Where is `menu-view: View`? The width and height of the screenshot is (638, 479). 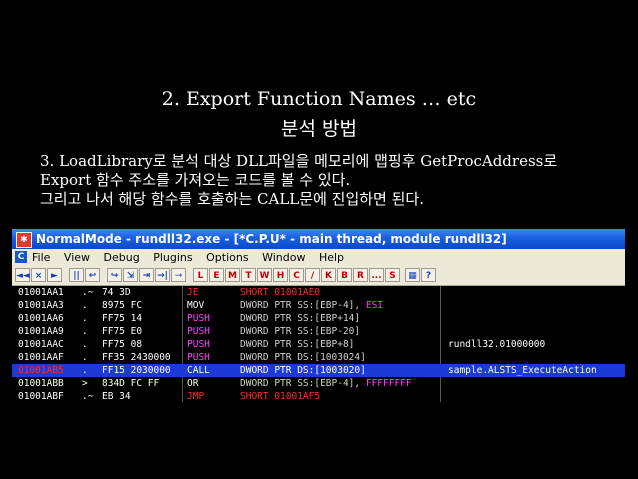 menu-view: View is located at coordinates (77, 257).